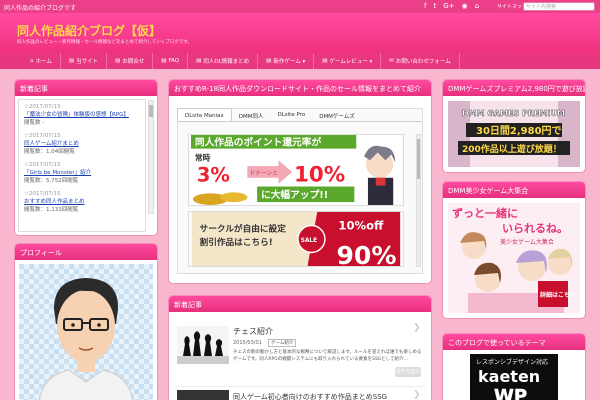  What do you see at coordinates (236, 242) in the screenshot?
I see `banner2-line2: 割引作品はこちら!` at bounding box center [236, 242].